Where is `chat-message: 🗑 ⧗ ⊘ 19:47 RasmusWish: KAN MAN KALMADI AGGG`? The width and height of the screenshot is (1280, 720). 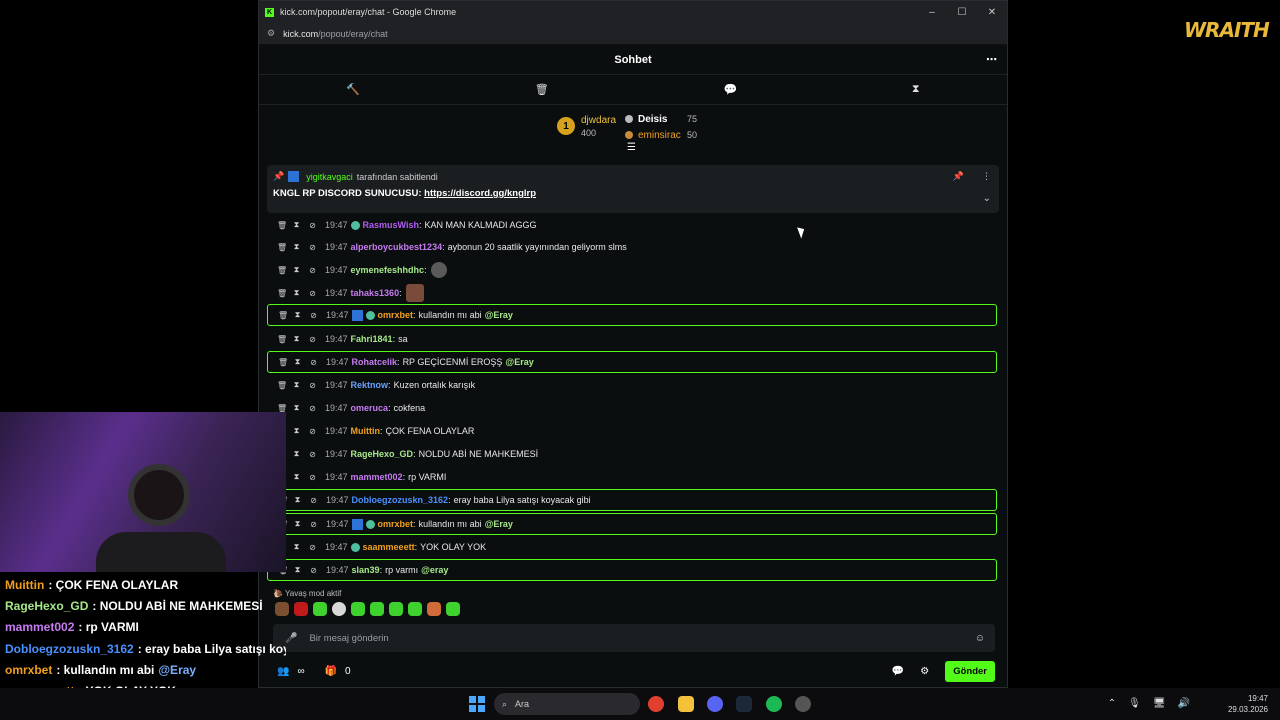 chat-message: 🗑 ⧗ ⊘ 19:47 RasmusWish: KAN MAN KALMADI AGGG is located at coordinates (632, 225).